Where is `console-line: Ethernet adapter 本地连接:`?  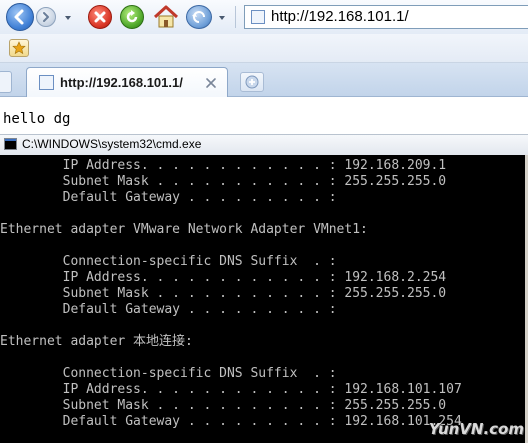 console-line: Ethernet adapter 本地连接: is located at coordinates (96, 341).